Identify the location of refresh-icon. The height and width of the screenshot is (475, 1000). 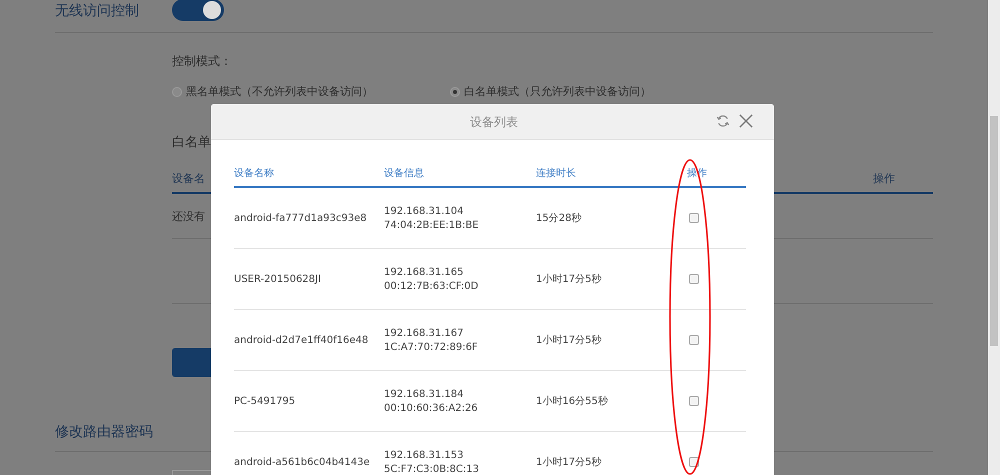
(723, 121).